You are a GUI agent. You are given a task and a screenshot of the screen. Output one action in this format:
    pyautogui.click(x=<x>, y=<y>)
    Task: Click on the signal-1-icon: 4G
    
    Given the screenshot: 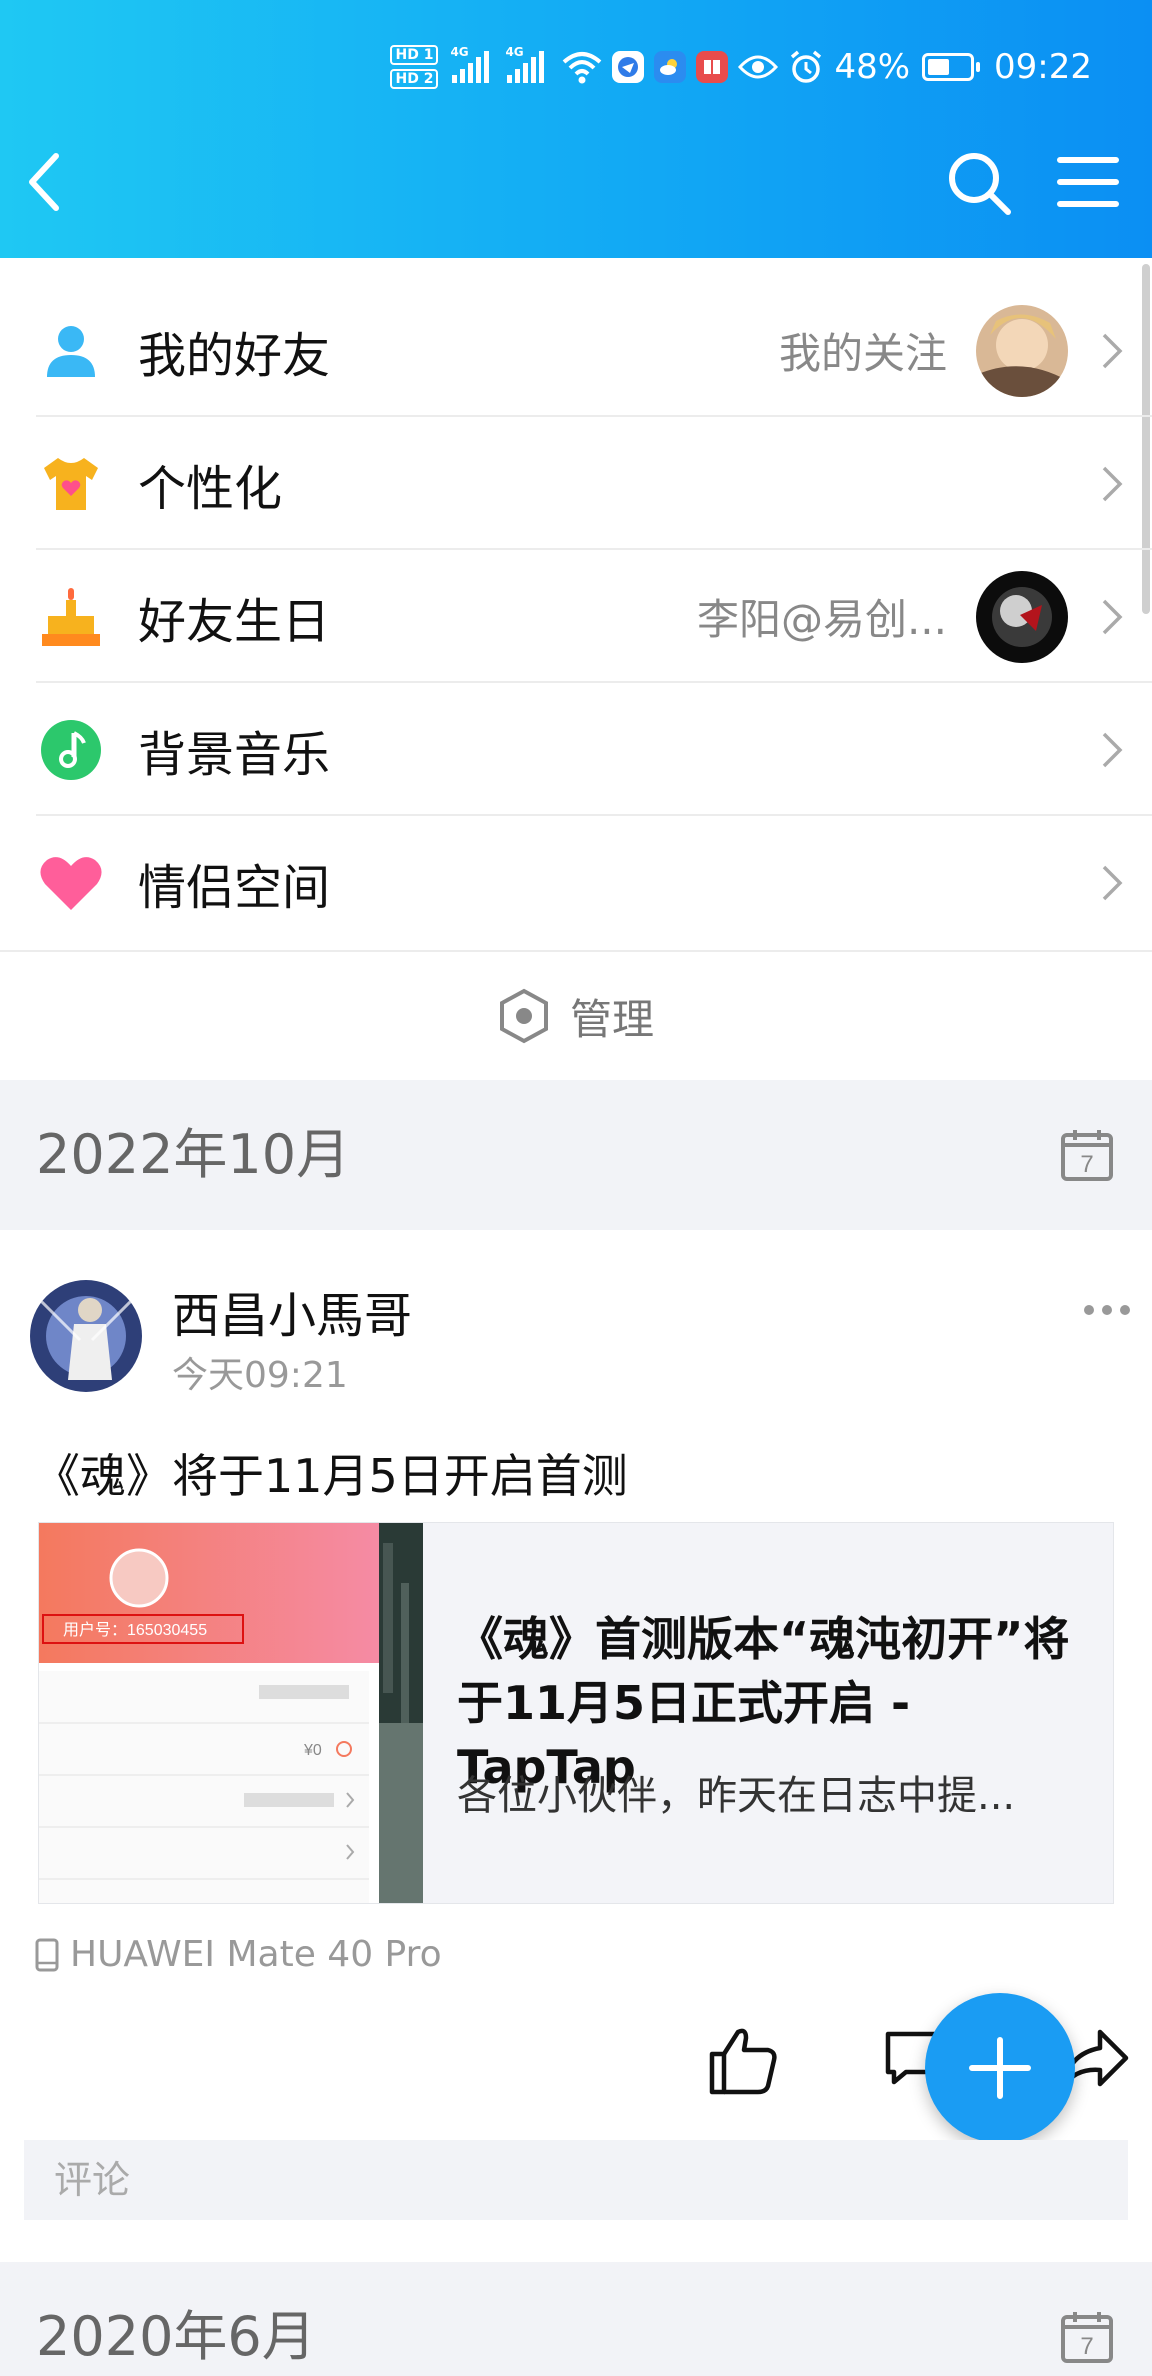 What is the action you would take?
    pyautogui.click(x=470, y=64)
    